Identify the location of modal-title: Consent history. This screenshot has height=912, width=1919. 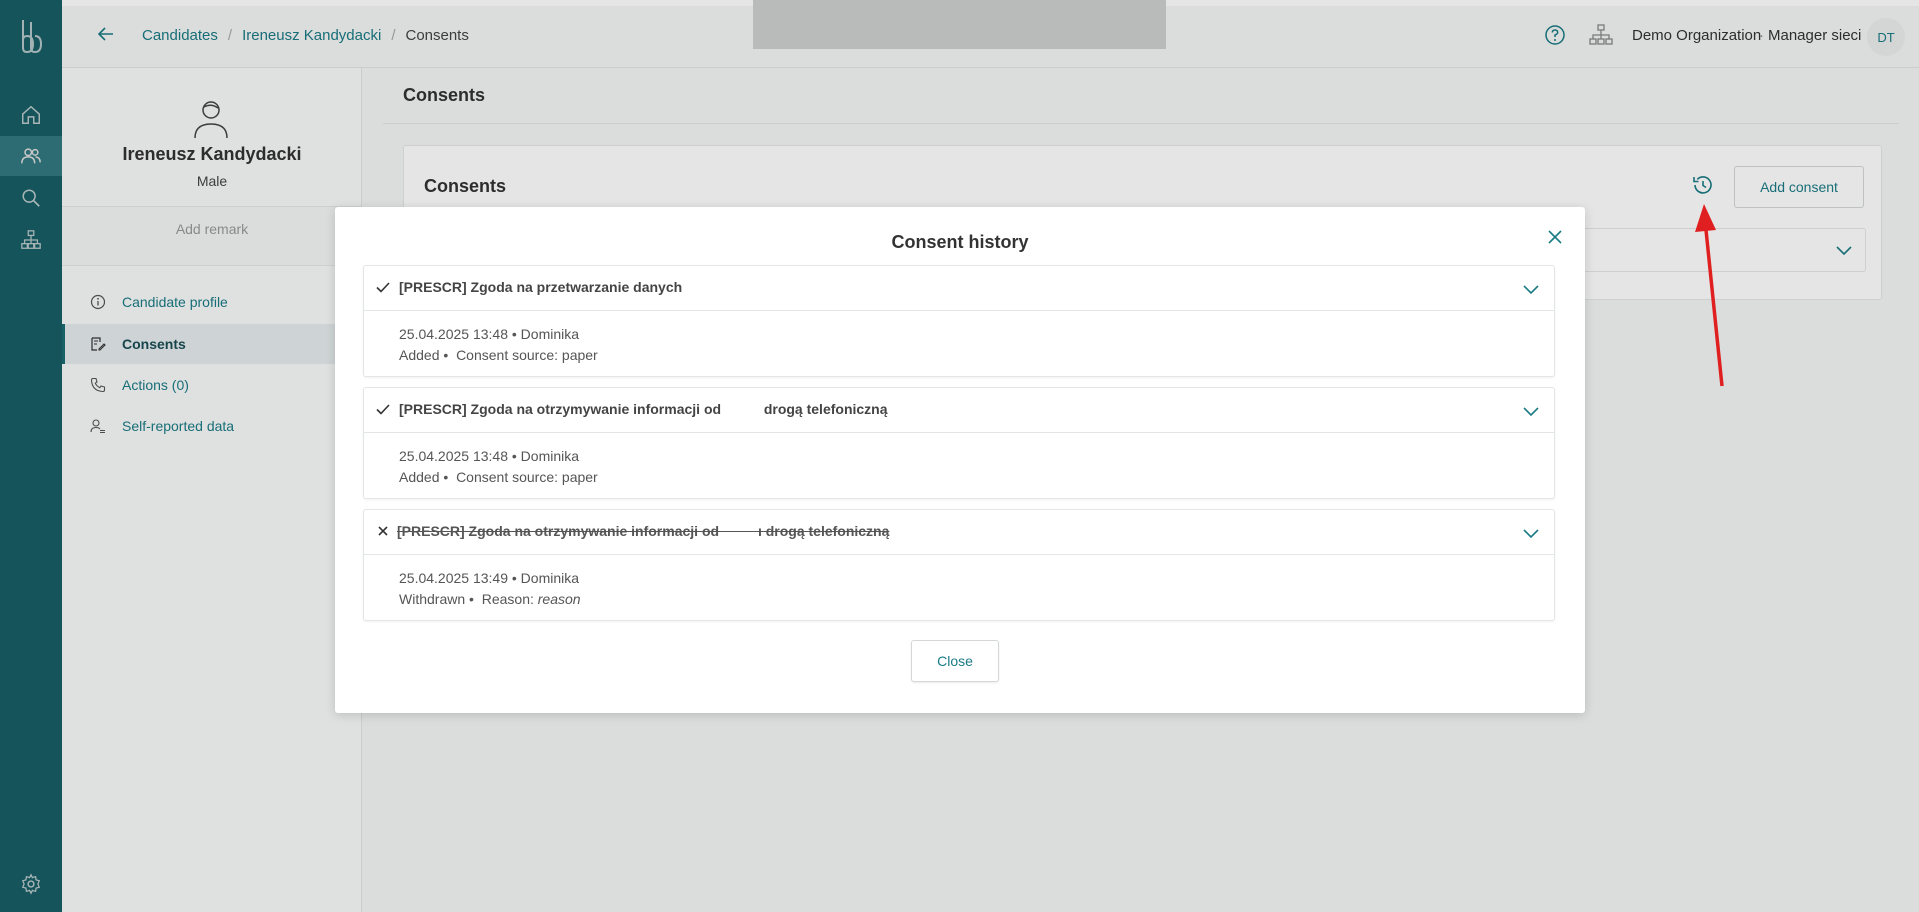
(960, 242).